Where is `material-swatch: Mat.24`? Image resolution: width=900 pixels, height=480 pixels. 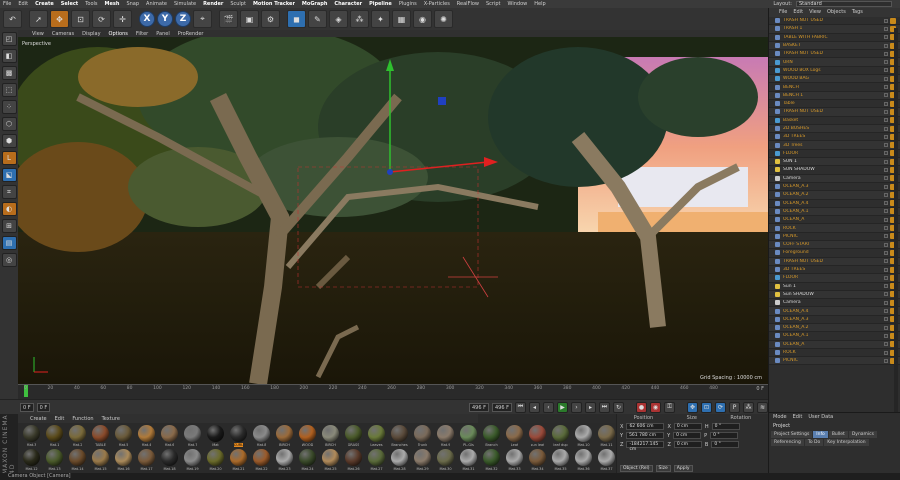 material-swatch: Mat.24 is located at coordinates (307, 461).